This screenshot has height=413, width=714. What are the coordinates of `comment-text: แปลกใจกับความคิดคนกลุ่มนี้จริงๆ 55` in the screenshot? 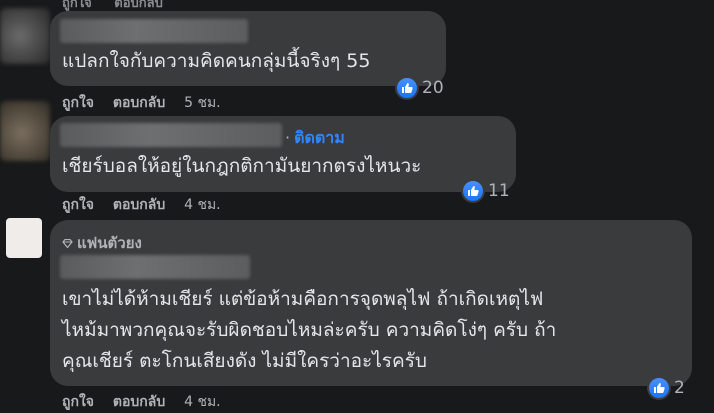 It's located at (216, 61).